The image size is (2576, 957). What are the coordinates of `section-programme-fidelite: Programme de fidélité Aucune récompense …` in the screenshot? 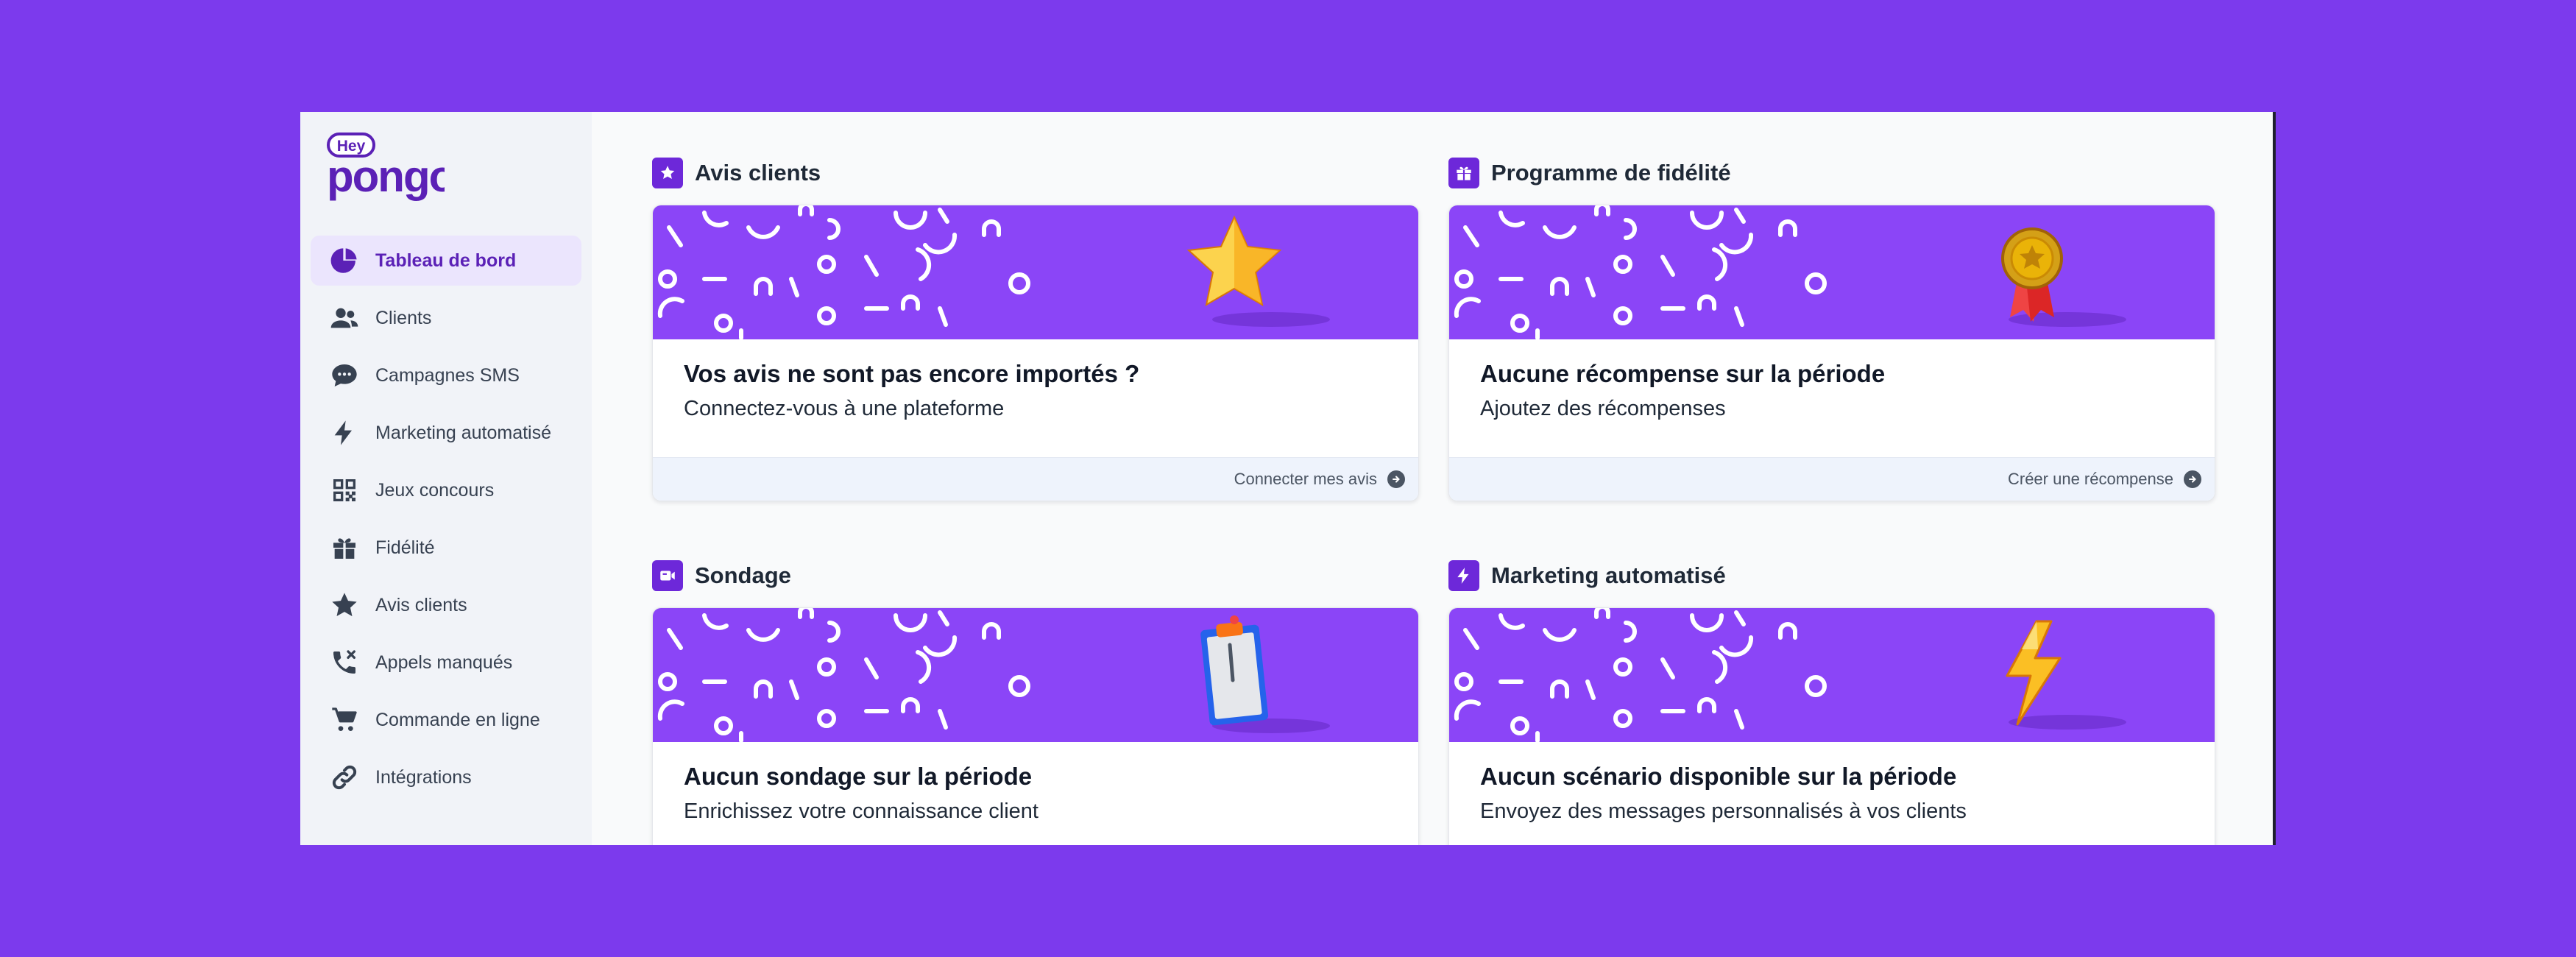 It's located at (1832, 328).